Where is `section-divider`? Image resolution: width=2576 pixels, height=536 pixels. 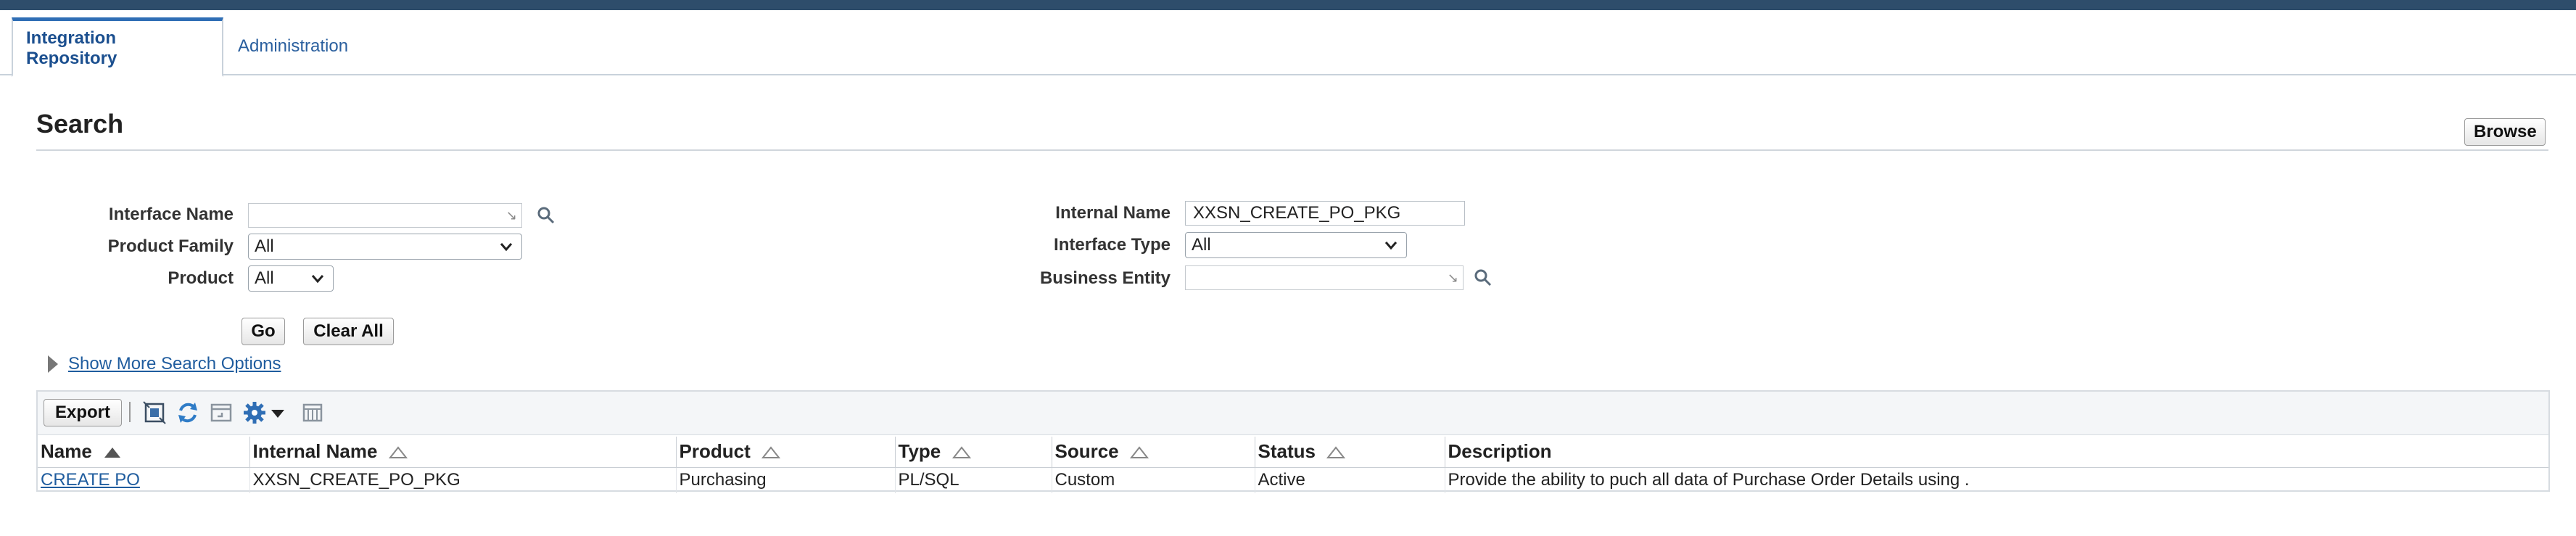
section-divider is located at coordinates (1292, 150).